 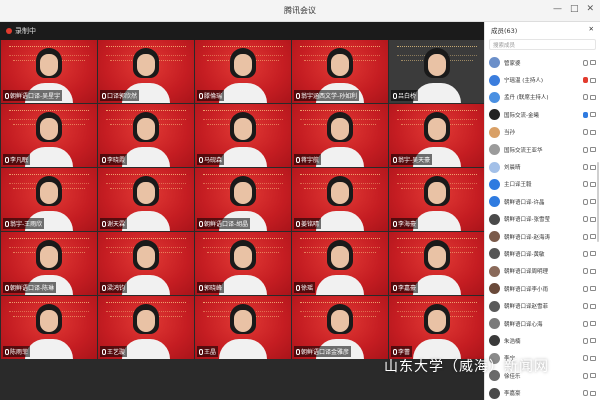 I want to click on participant-row: 朱浩楠, so click(x=542, y=340).